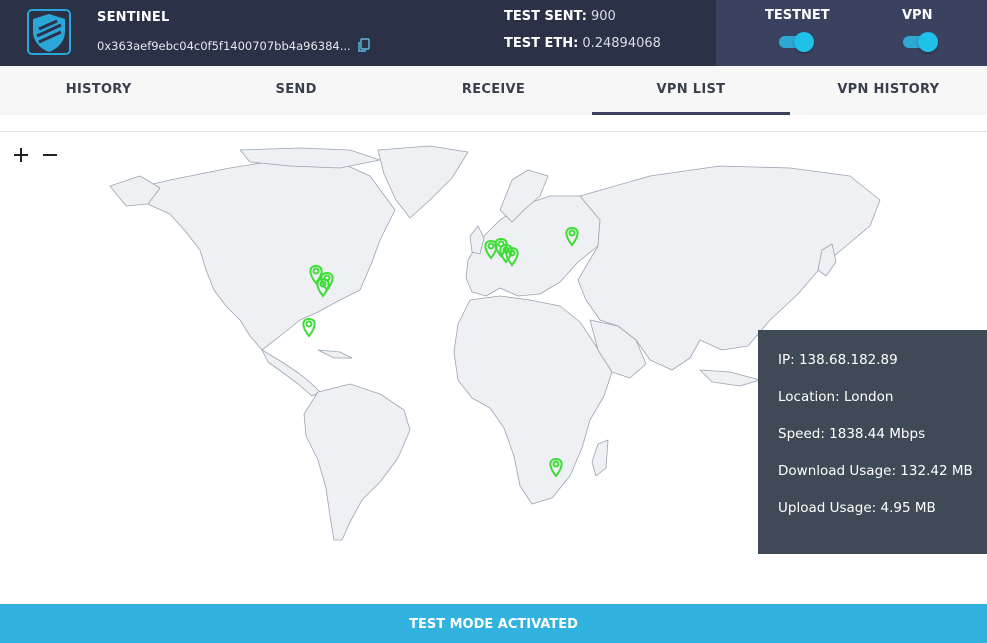 The image size is (987, 643). What do you see at coordinates (797, 15) in the screenshot?
I see `testnet-label: TESTNET` at bounding box center [797, 15].